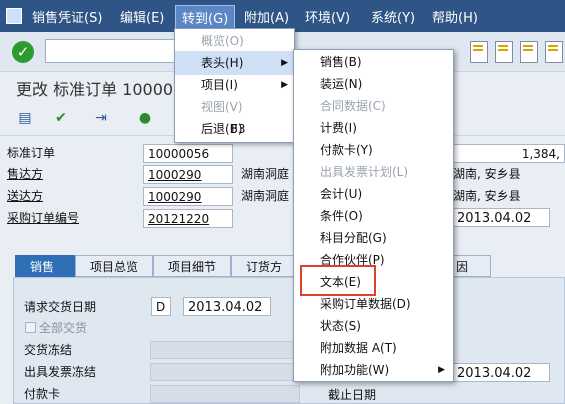 The width and height of the screenshot is (565, 404). I want to click on net-value-field: 1,384,, so click(507, 153).